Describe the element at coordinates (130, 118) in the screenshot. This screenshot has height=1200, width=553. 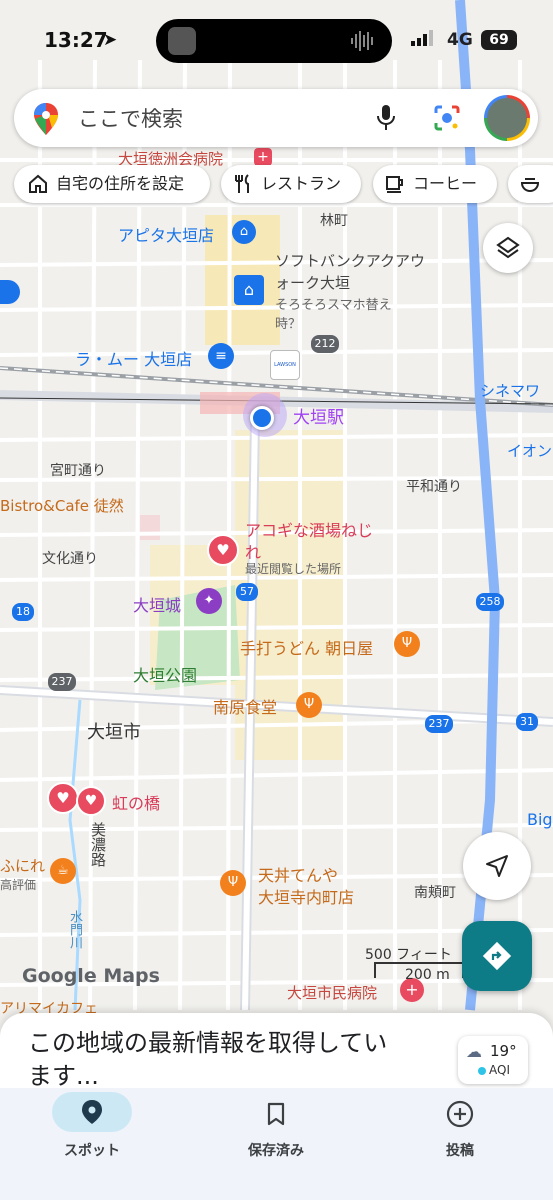
I see `search-input: ここで検索` at that location.